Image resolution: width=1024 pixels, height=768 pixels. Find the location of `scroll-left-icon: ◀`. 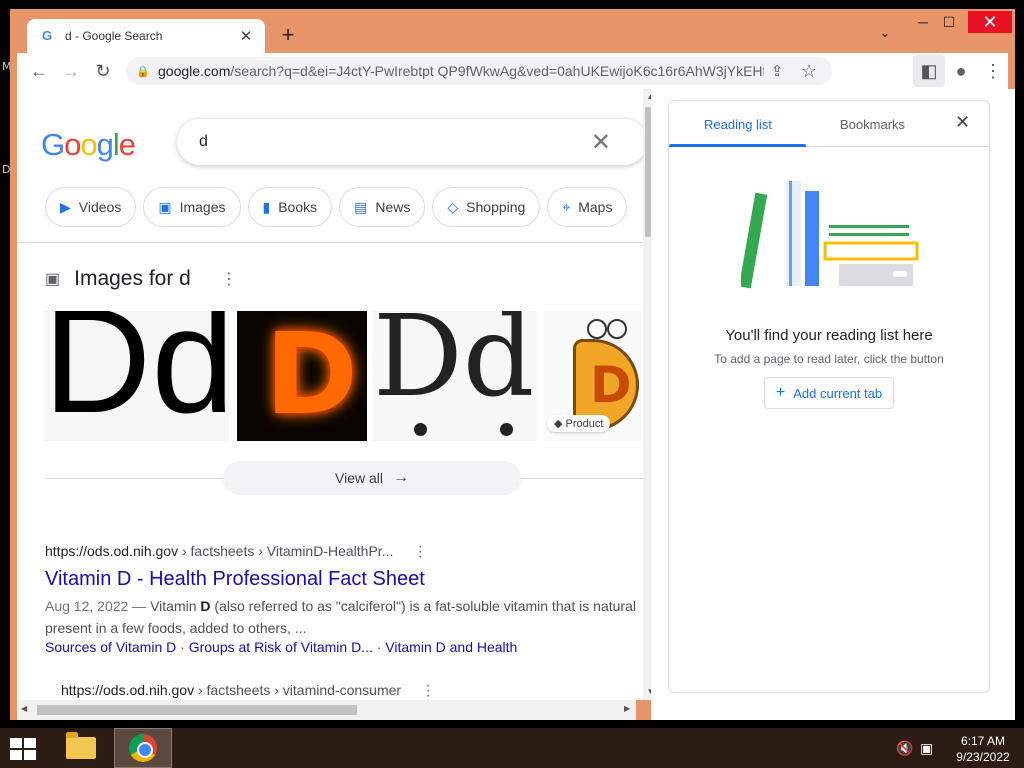

scroll-left-icon: ◀ is located at coordinates (24, 708).